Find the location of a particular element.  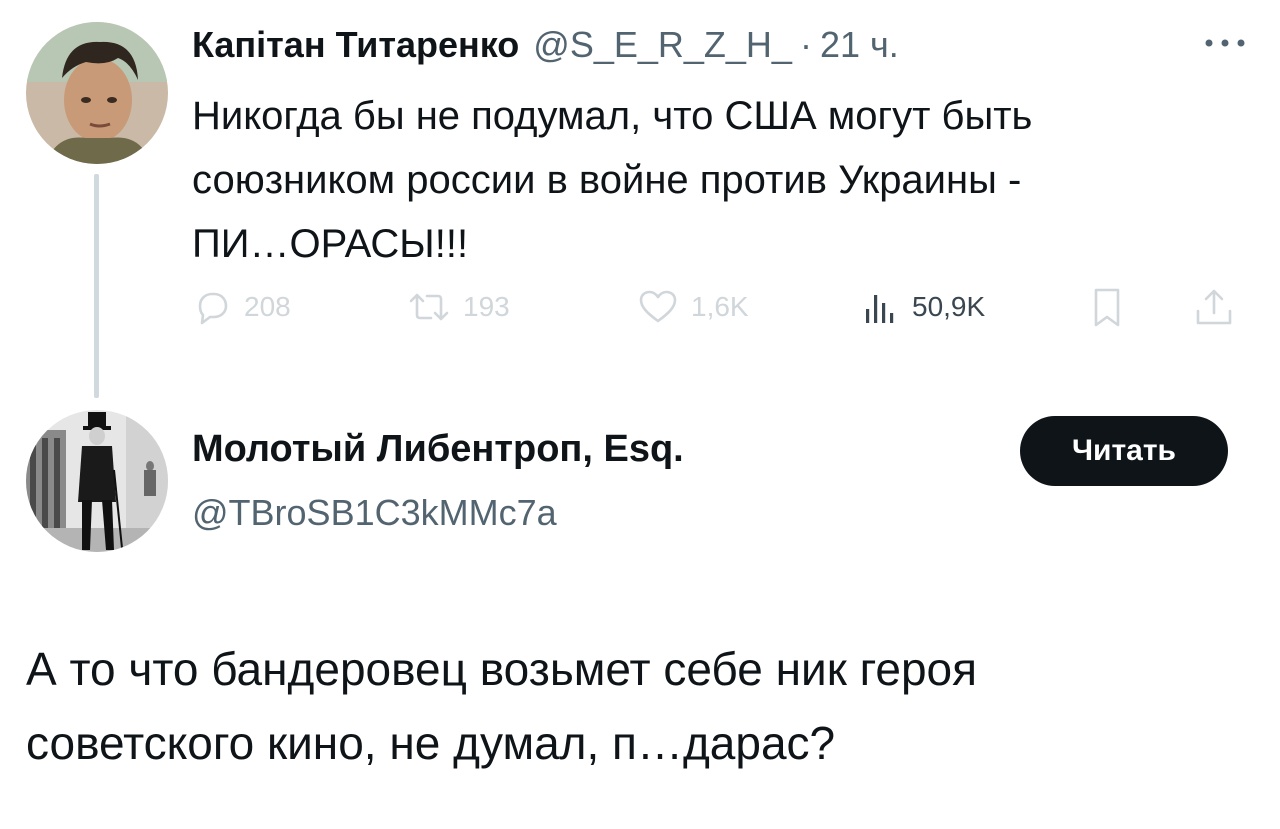

bookmark-icon is located at coordinates (1107, 307).